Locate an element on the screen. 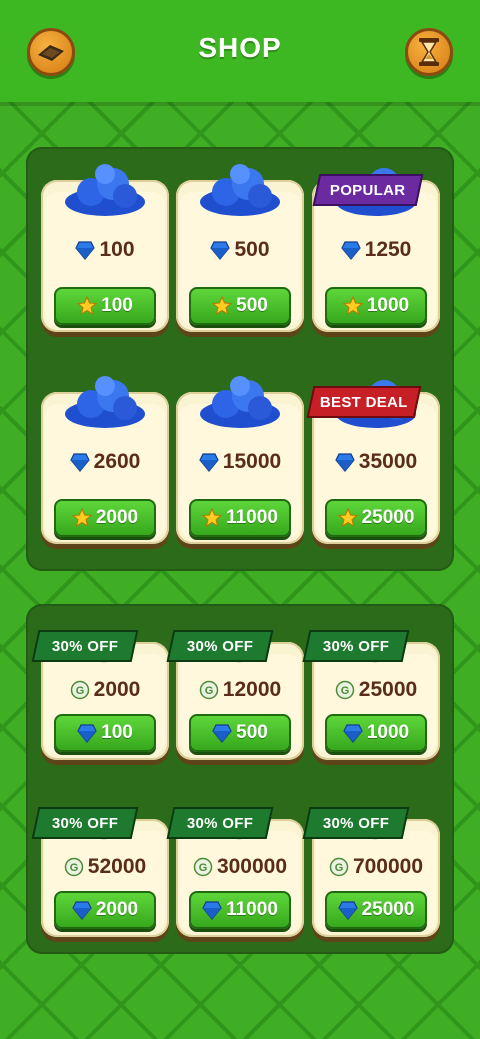  coin-amount: G 2000 is located at coordinates (105, 690).